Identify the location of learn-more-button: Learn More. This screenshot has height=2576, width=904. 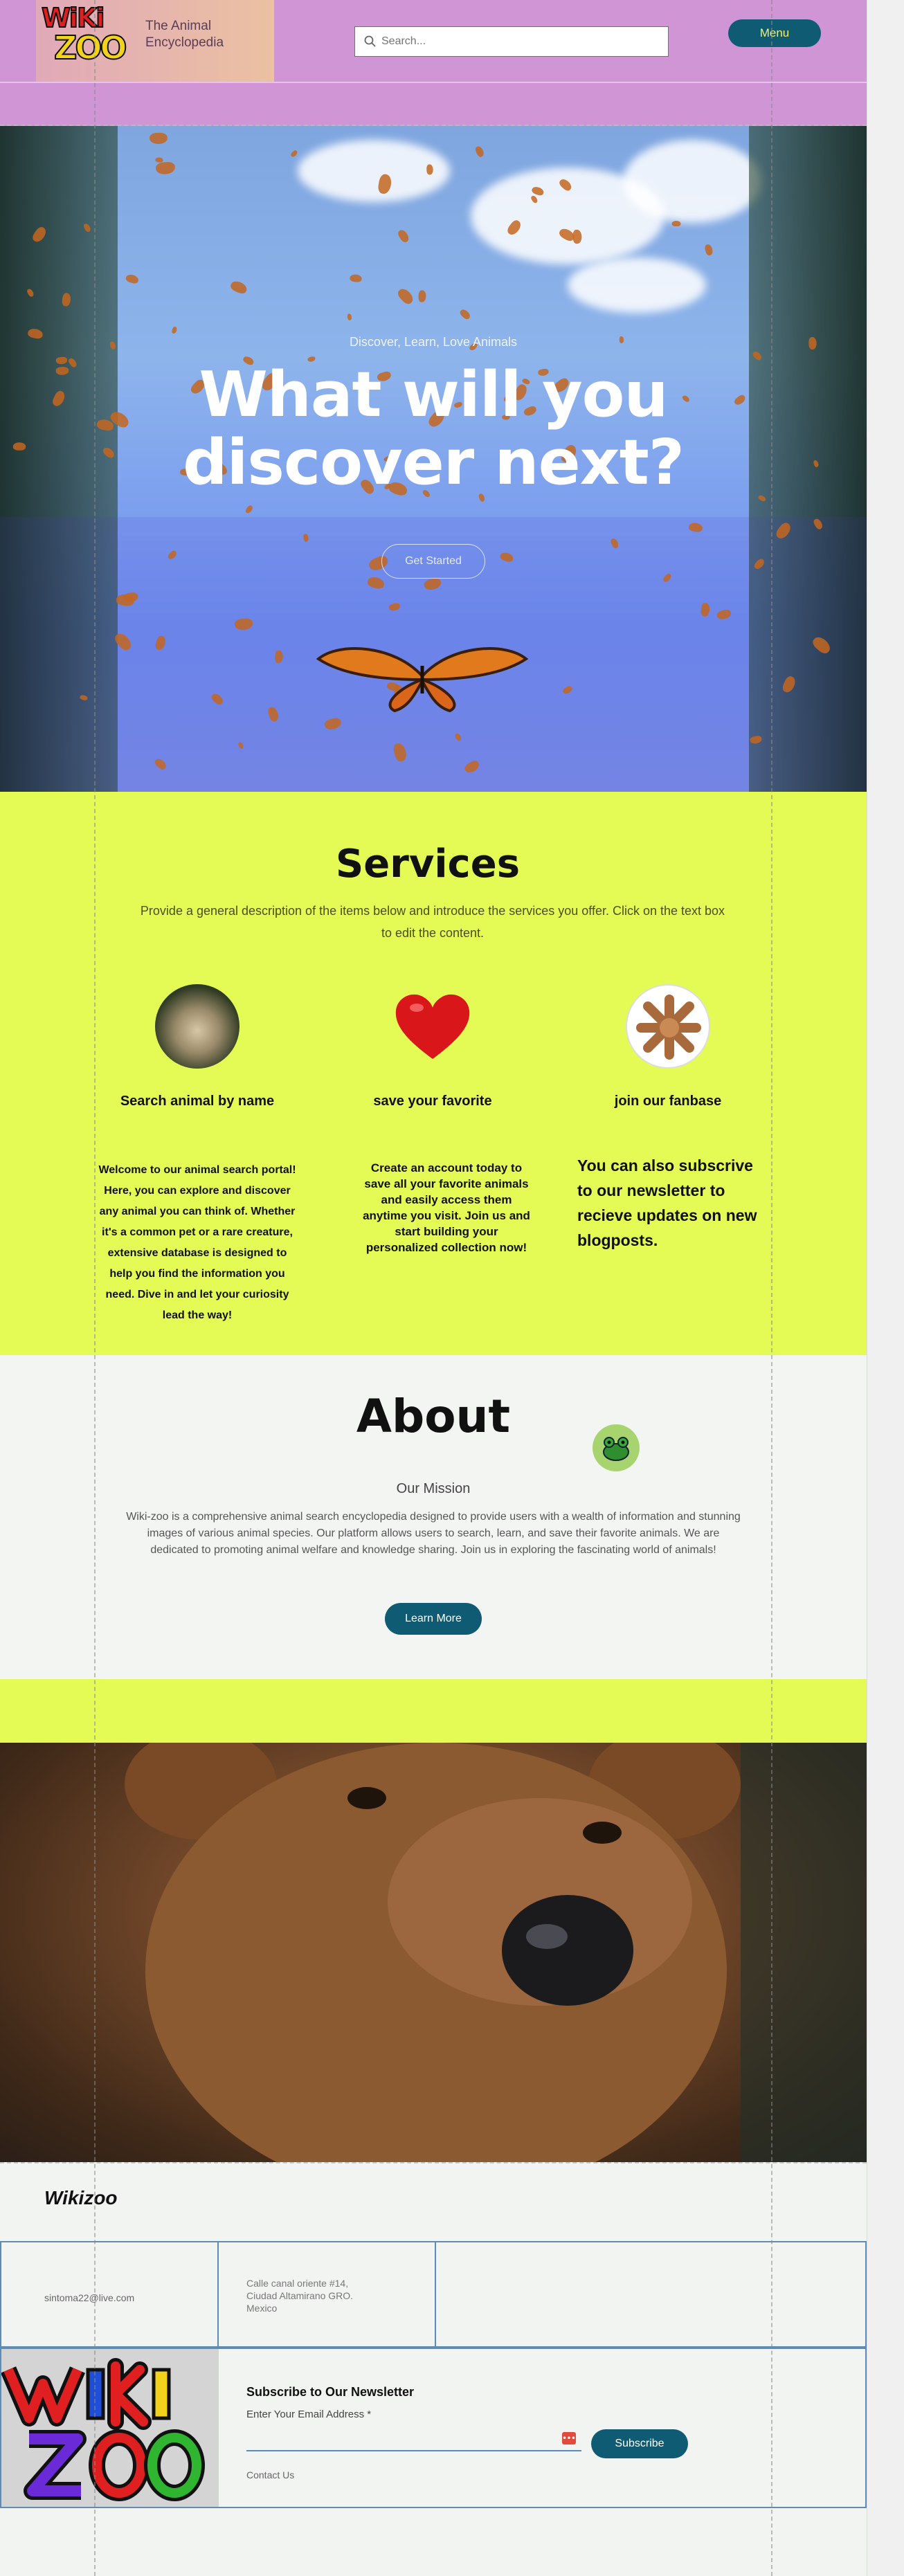
(434, 1619).